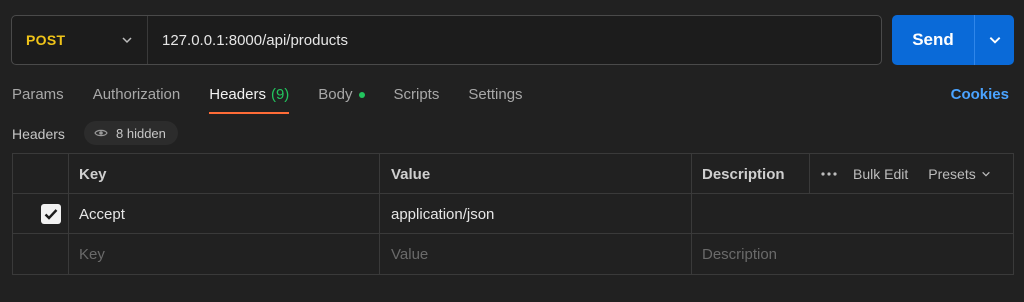 This screenshot has width=1024, height=302. I want to click on column-header-description: Description, so click(743, 174).